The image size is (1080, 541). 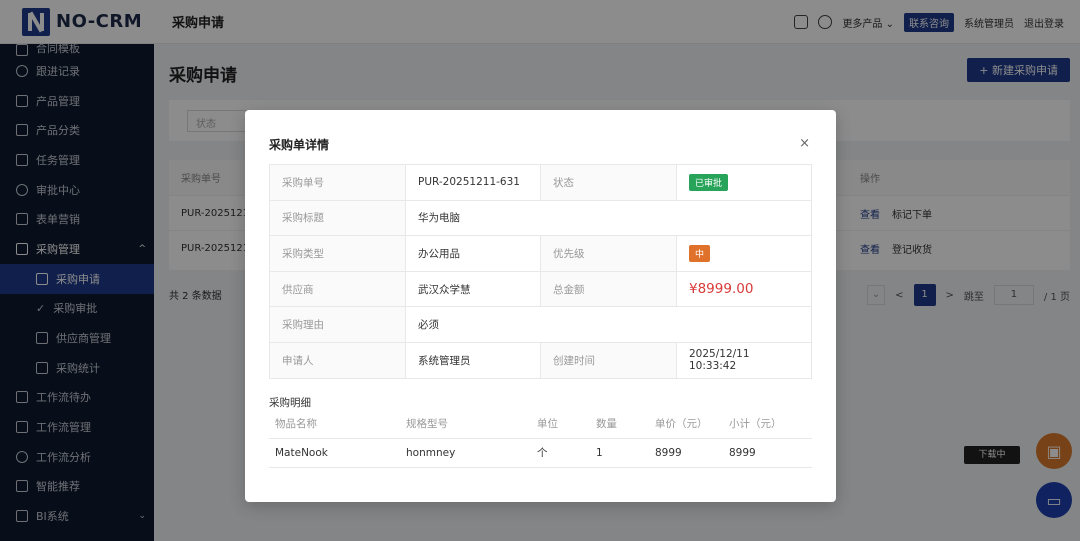 What do you see at coordinates (709, 182) in the screenshot?
I see `status-badge: 已审批` at bounding box center [709, 182].